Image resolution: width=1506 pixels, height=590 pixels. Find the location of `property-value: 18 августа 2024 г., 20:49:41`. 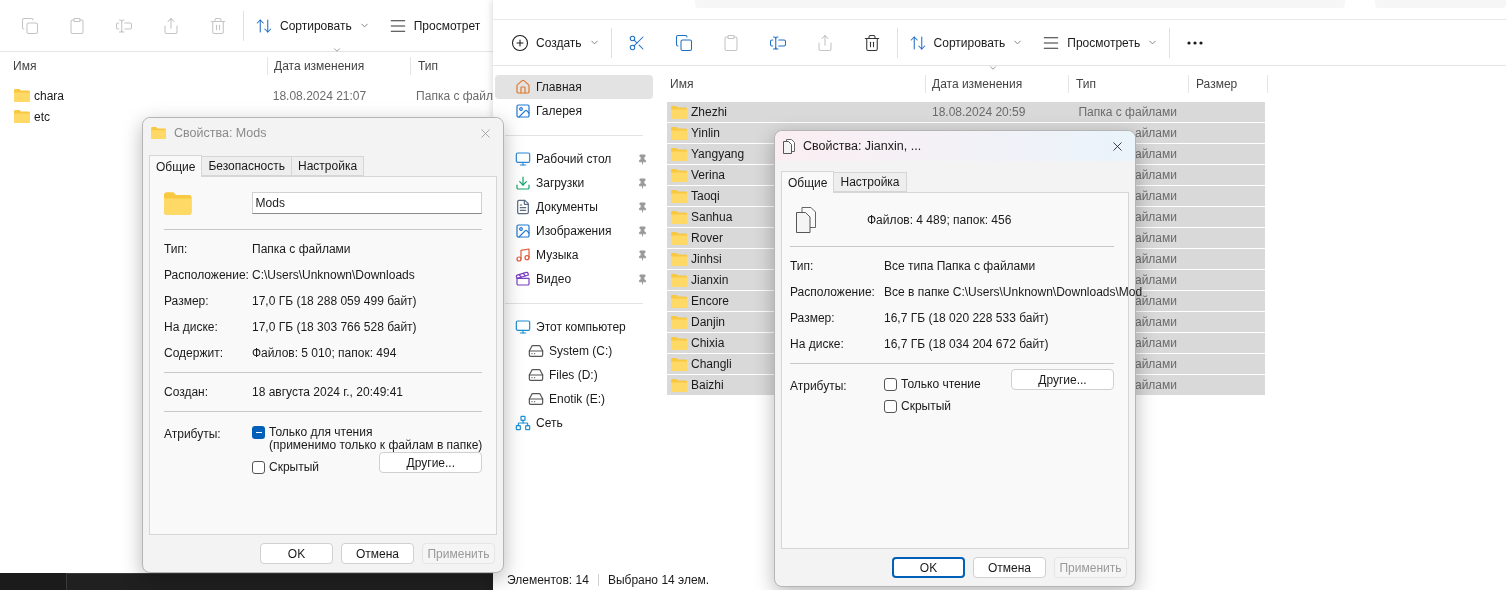

property-value: 18 августа 2024 г., 20:49:41 is located at coordinates (327, 392).